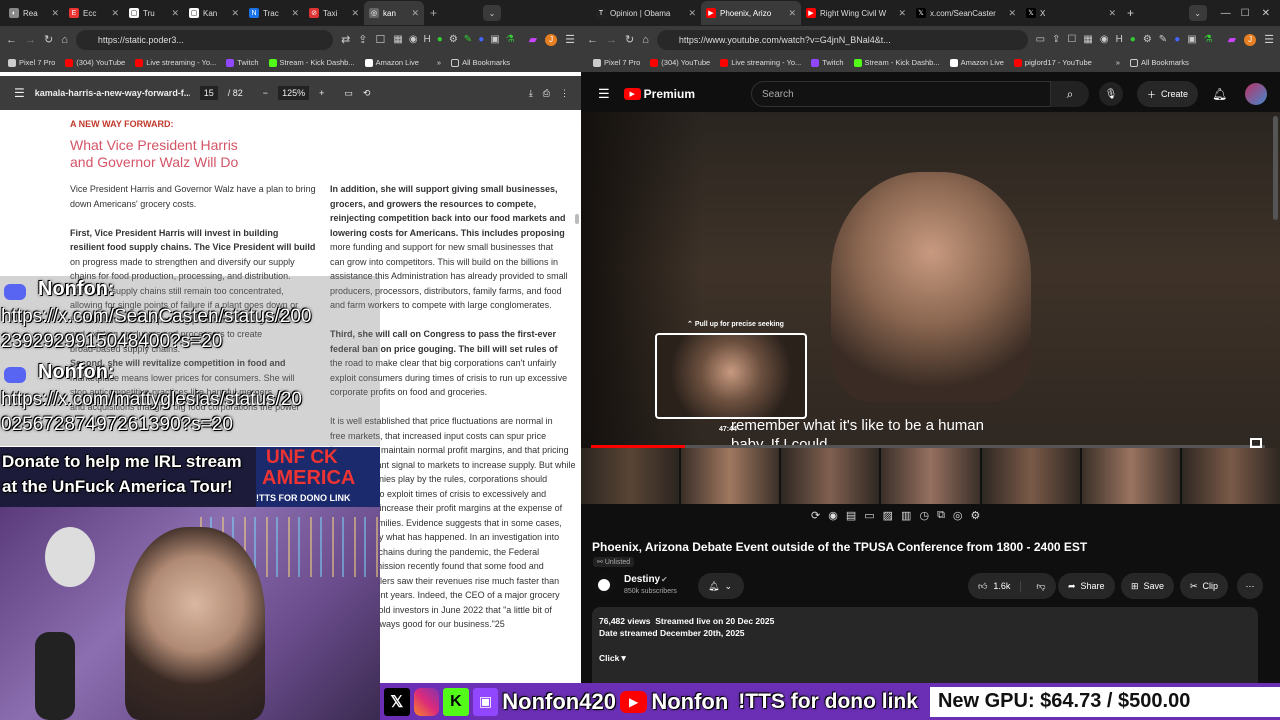 Image resolution: width=1280 pixels, height=720 pixels. Describe the element at coordinates (94, 13) in the screenshot. I see `left-tab-2: E Ecc ✕` at that location.